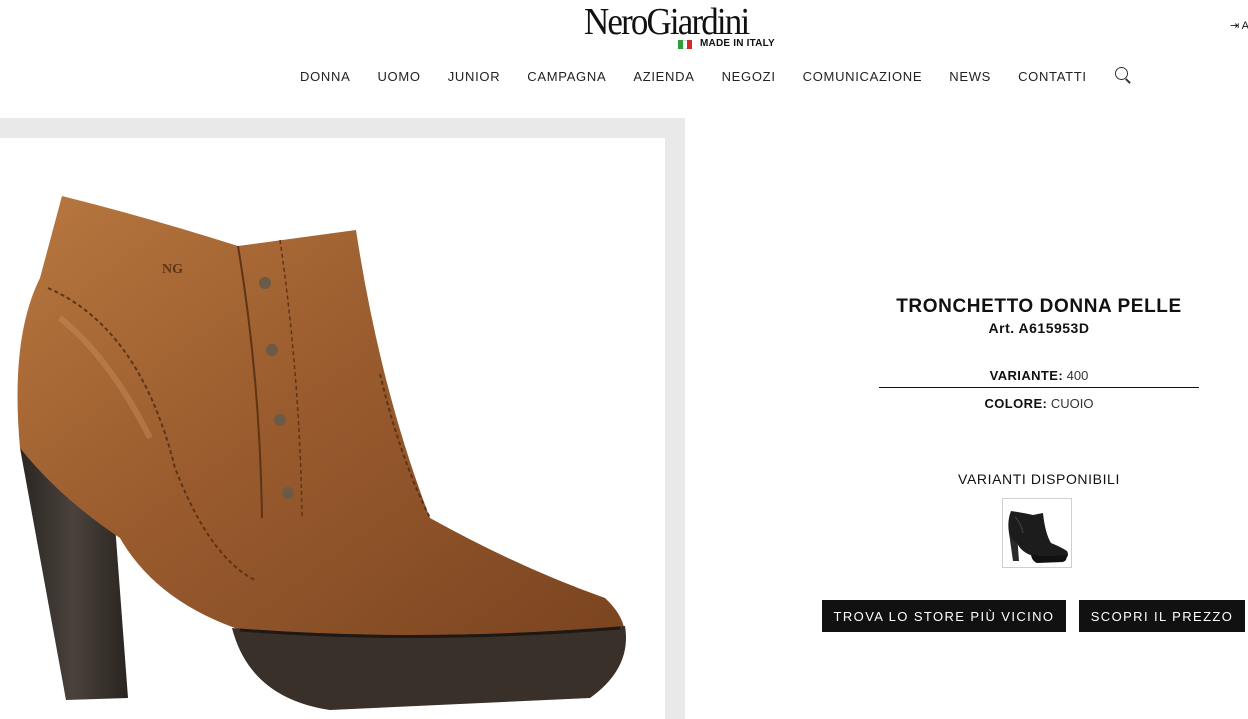 The image size is (1248, 719). I want to click on nav-item-donna: DONNA, so click(325, 76).